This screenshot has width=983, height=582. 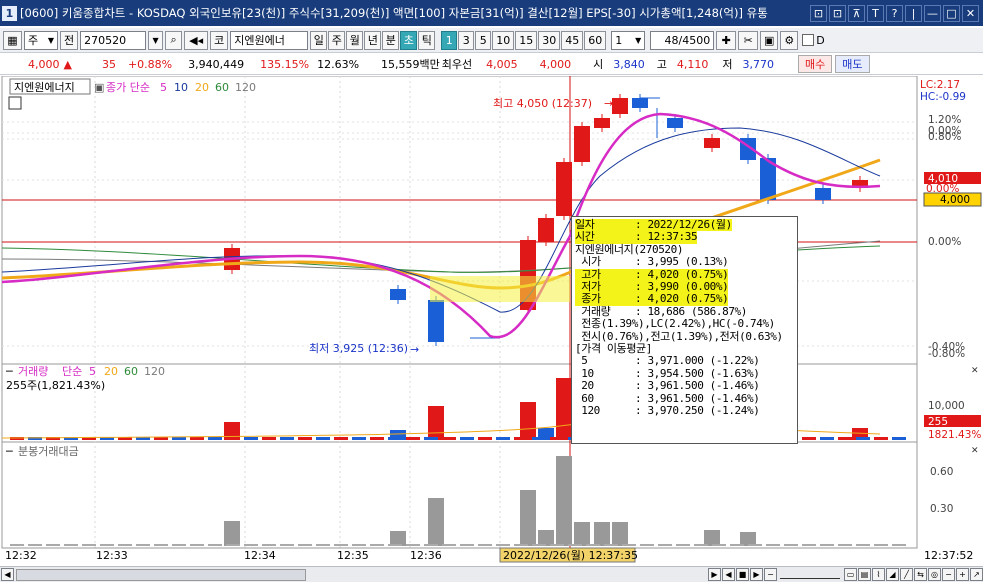 I want to click on buy-button: 매수, so click(x=815, y=64).